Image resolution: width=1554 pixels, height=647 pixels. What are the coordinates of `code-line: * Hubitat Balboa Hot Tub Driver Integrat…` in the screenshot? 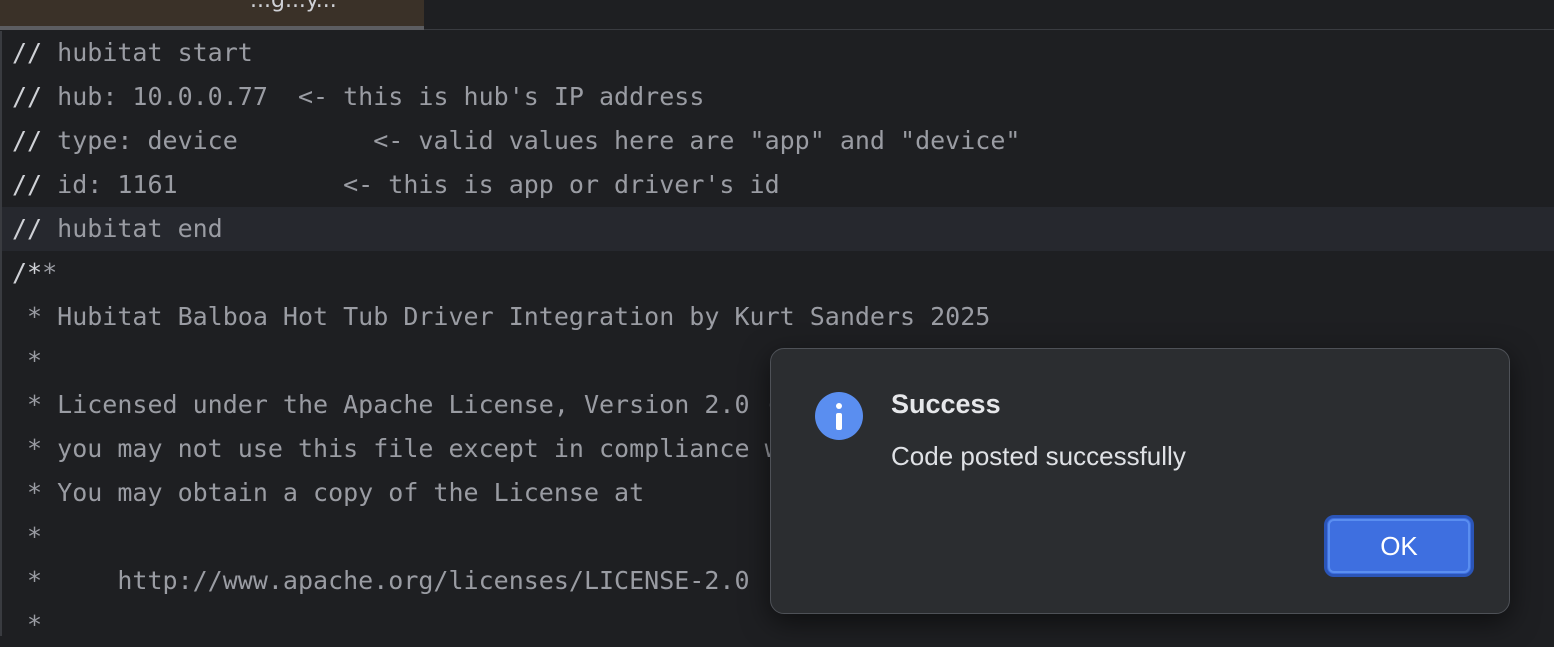 It's located at (778, 317).